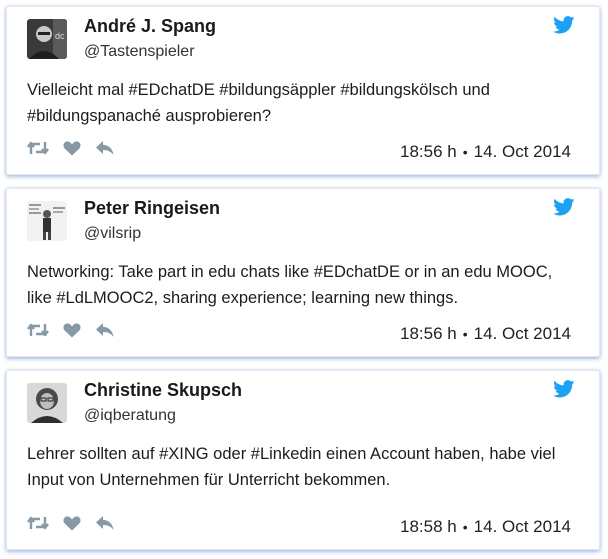 This screenshot has height=559, width=608. I want to click on tweet-text-line: #bildungspanaché ausprobieren?, so click(149, 116).